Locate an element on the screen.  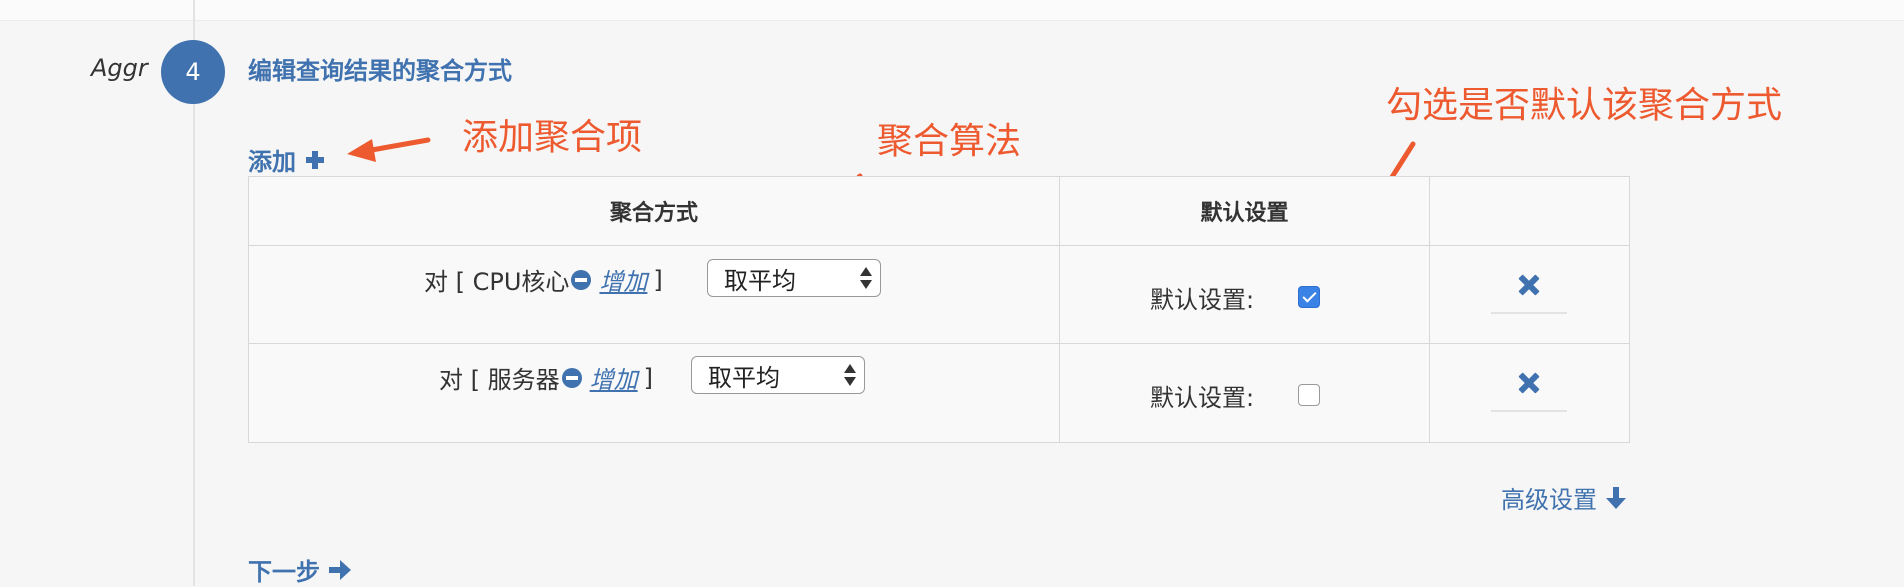
annotation-arrow-icon is located at coordinates (389, 149).